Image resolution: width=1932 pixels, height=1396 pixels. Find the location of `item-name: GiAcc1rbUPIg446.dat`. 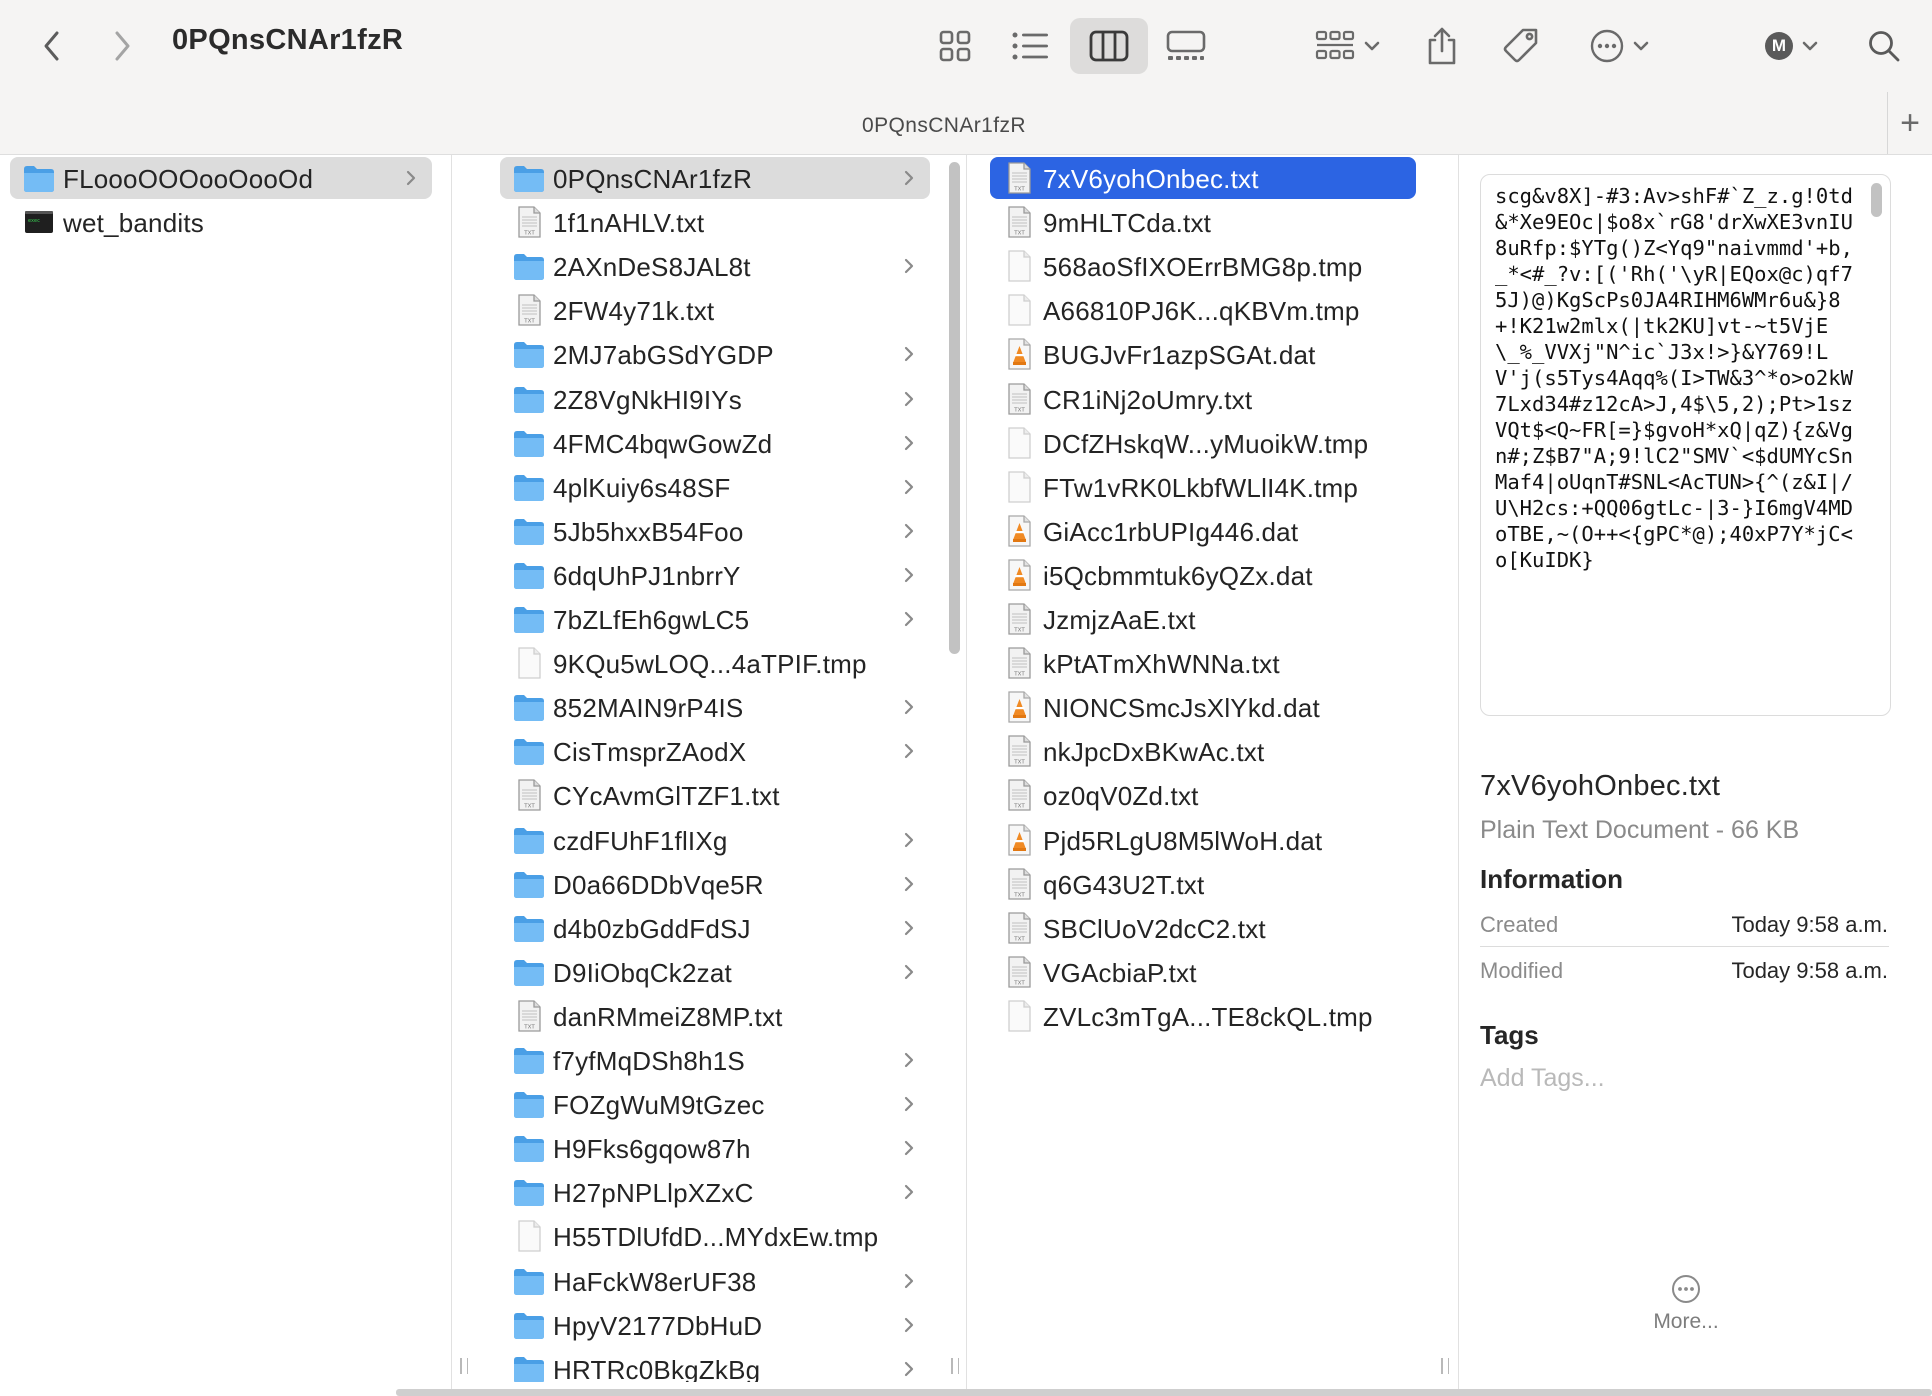

item-name: GiAcc1rbUPIg446.dat is located at coordinates (1171, 531).